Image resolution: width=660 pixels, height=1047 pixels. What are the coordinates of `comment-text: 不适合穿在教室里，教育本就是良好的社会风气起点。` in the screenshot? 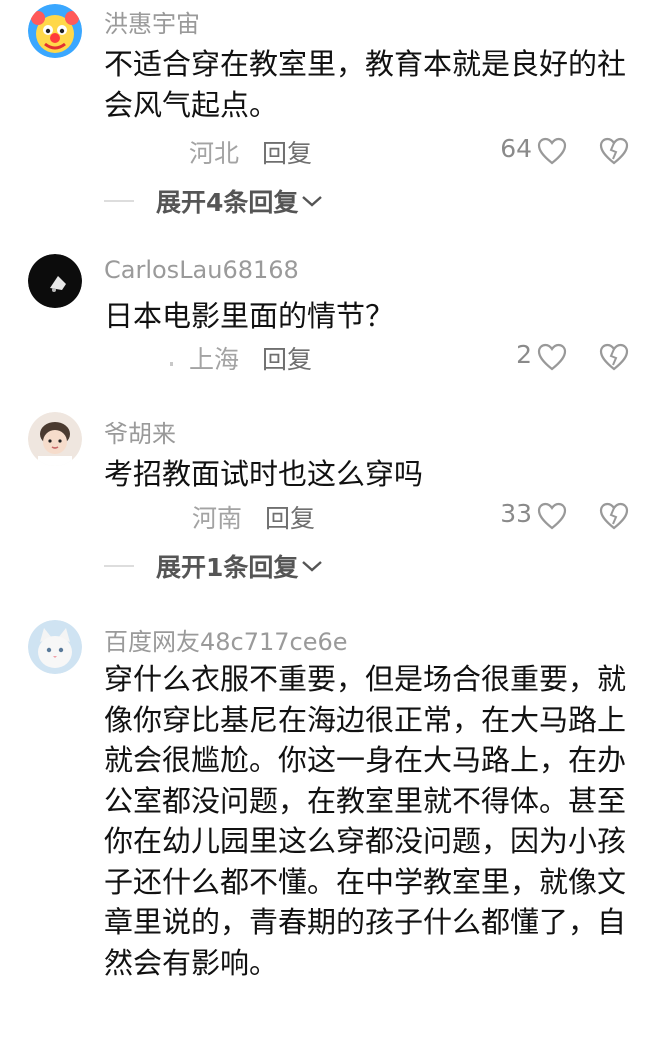 It's located at (365, 84).